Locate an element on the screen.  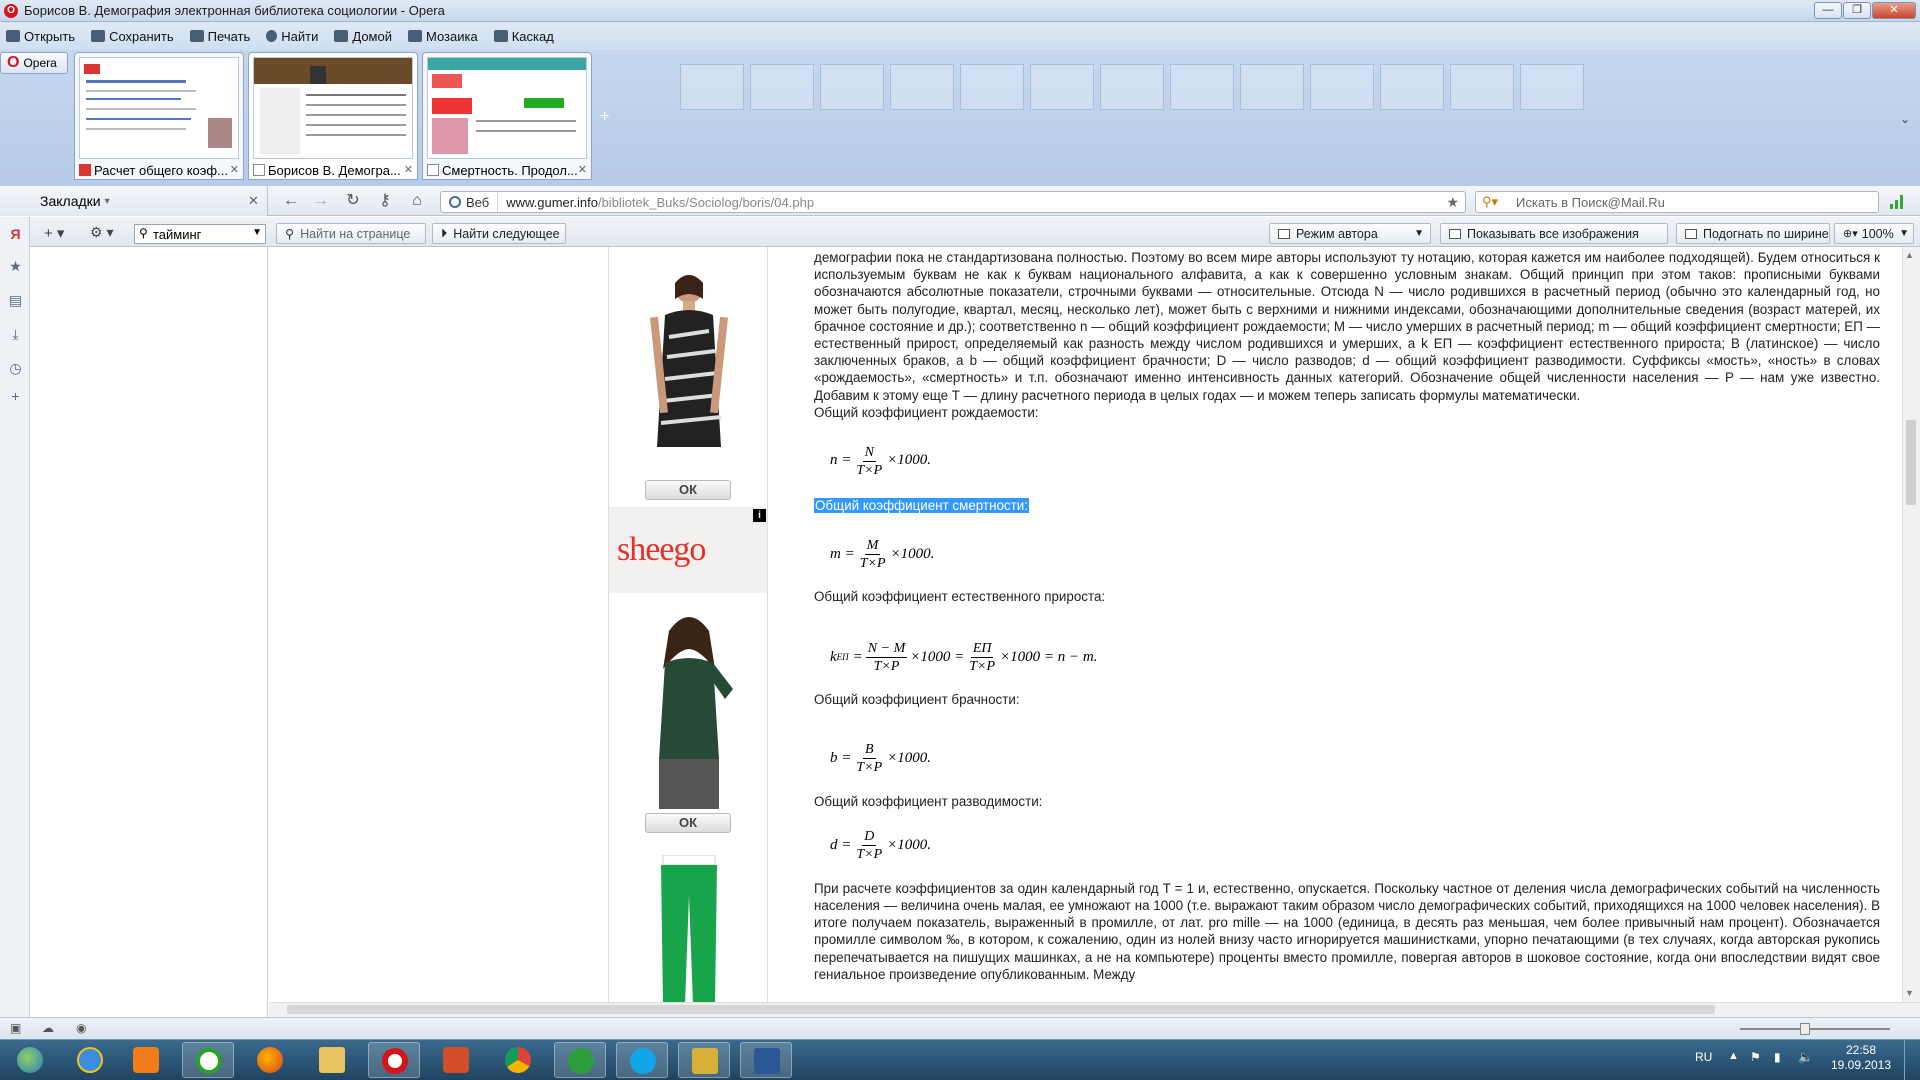
minimize-button: — is located at coordinates (1828, 10).